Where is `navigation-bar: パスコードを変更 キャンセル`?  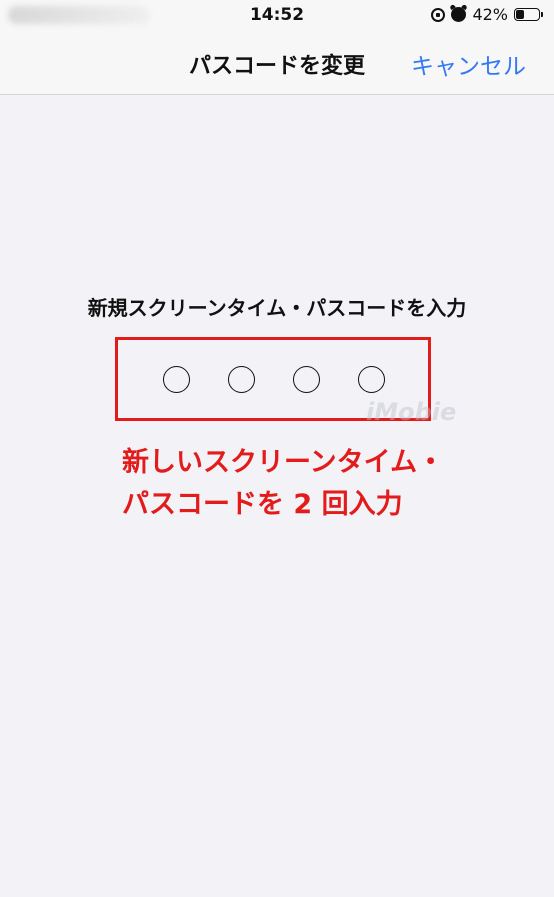
navigation-bar: パスコードを変更 キャンセル is located at coordinates (277, 63).